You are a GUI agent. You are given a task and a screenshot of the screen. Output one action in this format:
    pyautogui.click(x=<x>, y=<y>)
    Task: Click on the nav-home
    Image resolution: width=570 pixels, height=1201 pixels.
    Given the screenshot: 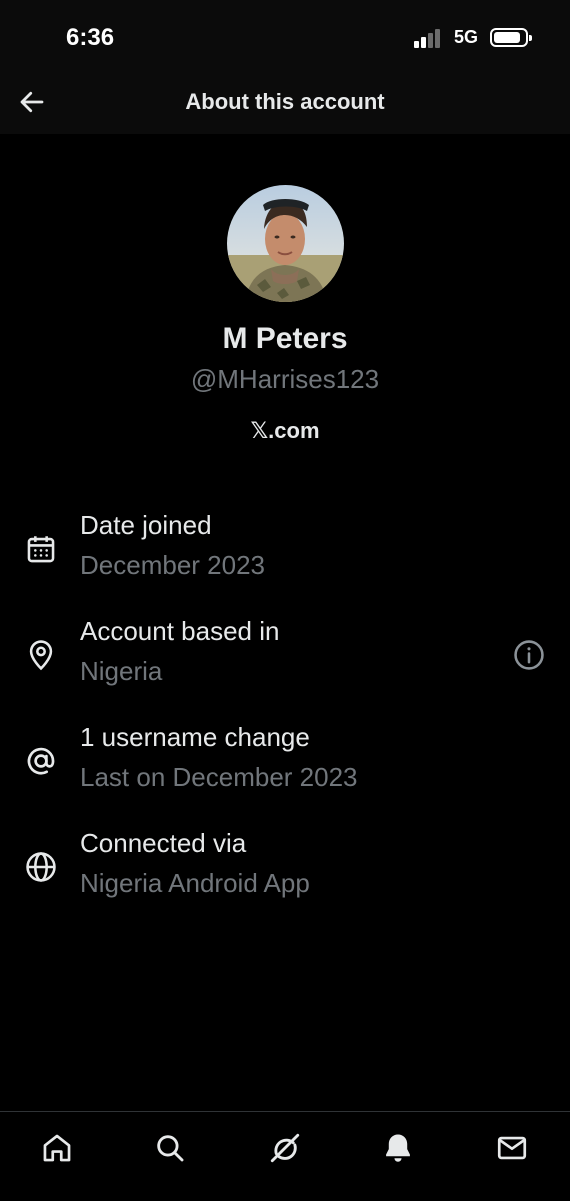 What is the action you would take?
    pyautogui.click(x=57, y=1148)
    